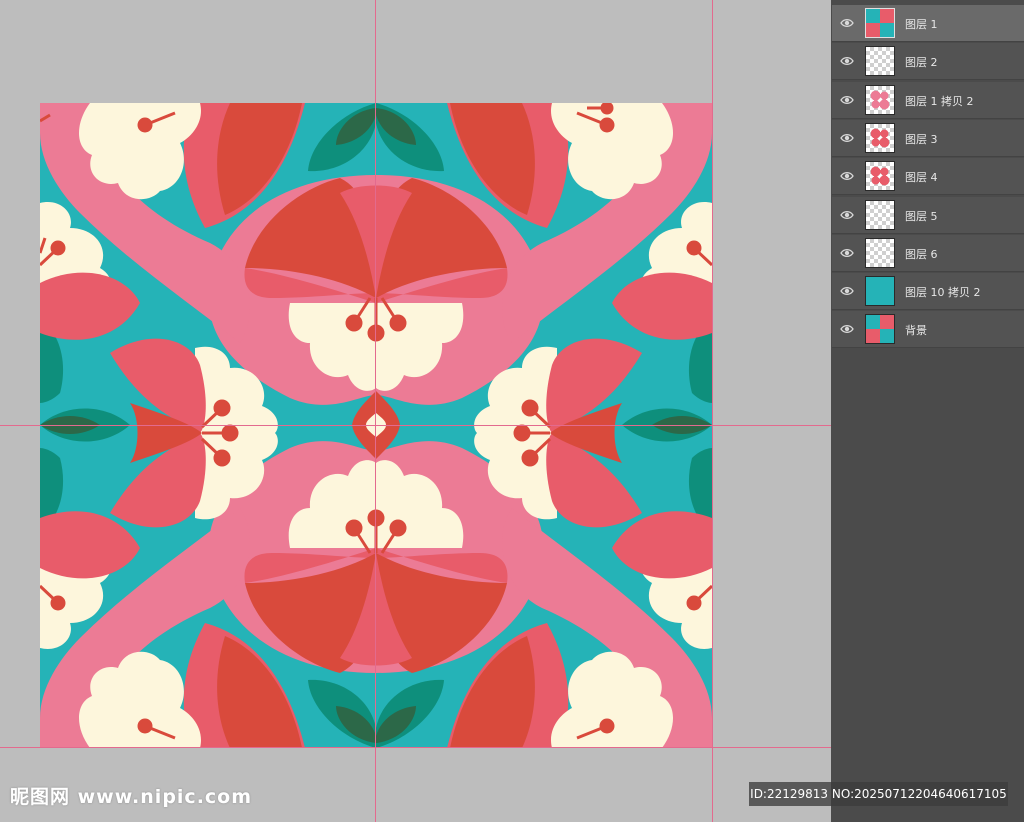 Image resolution: width=1024 pixels, height=822 pixels. Describe the element at coordinates (415, 425) in the screenshot. I see `horizontal-guide-center` at that location.